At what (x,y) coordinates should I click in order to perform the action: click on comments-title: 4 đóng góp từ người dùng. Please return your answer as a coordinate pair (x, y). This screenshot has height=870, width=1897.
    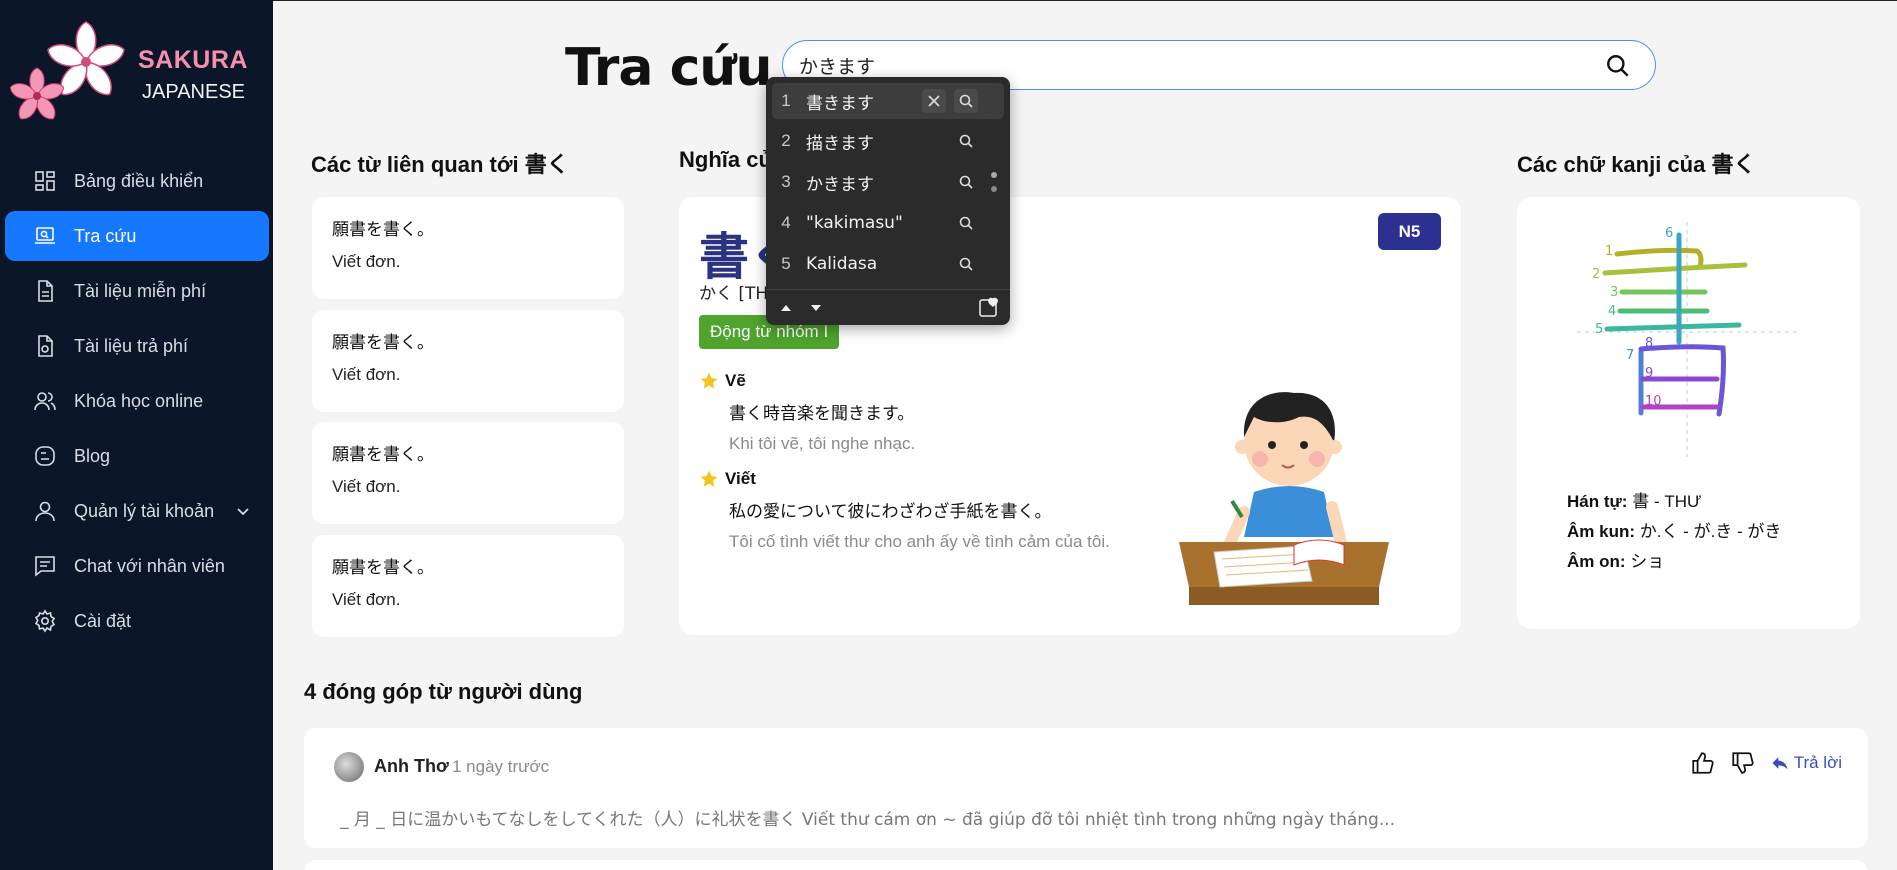
    Looking at the image, I should click on (443, 691).